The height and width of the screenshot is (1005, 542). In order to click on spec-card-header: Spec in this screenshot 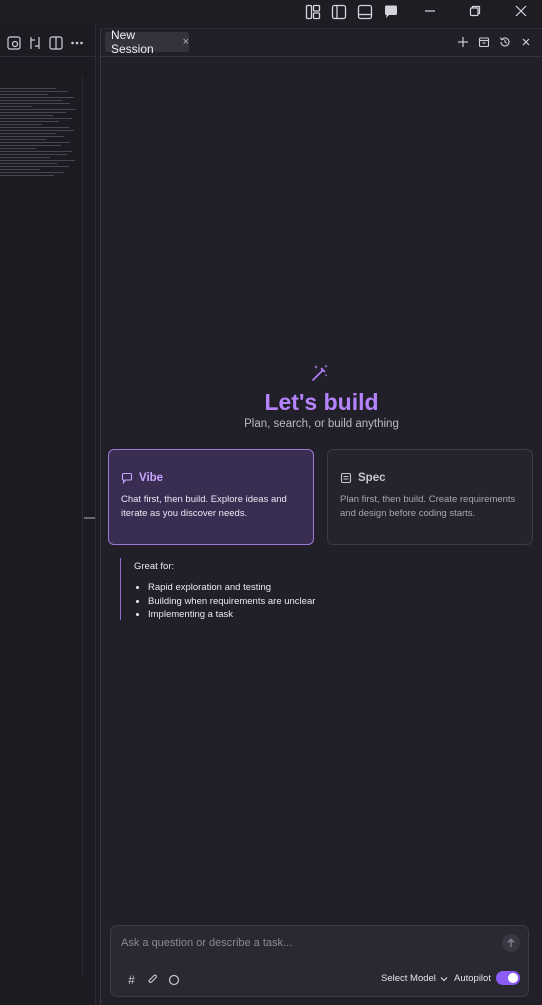, I will do `click(430, 478)`.